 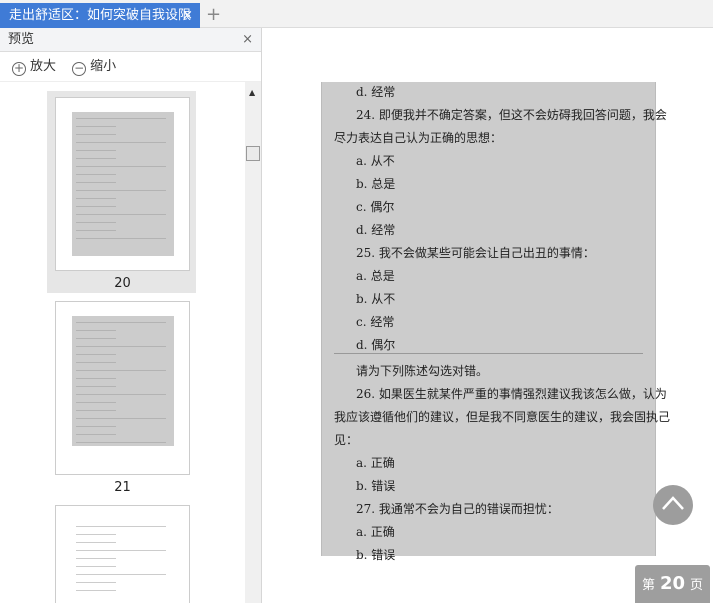 I want to click on zoom-out-icon: −, so click(x=79, y=68).